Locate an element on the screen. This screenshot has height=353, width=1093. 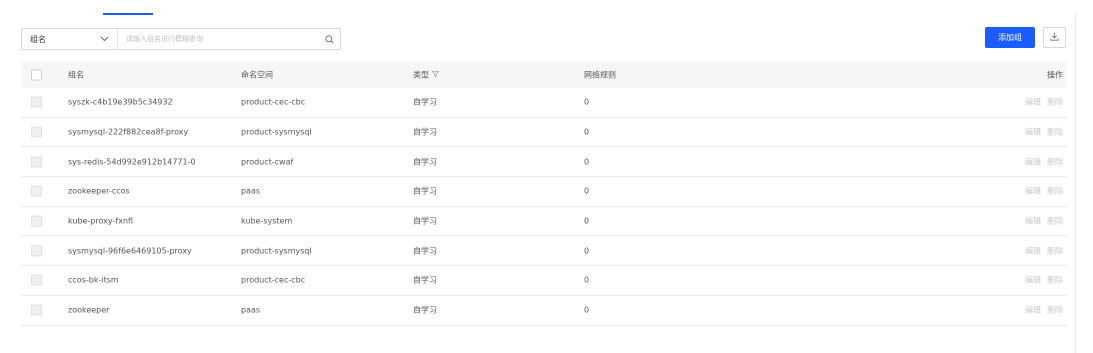
chevron-down-icon is located at coordinates (104, 39).